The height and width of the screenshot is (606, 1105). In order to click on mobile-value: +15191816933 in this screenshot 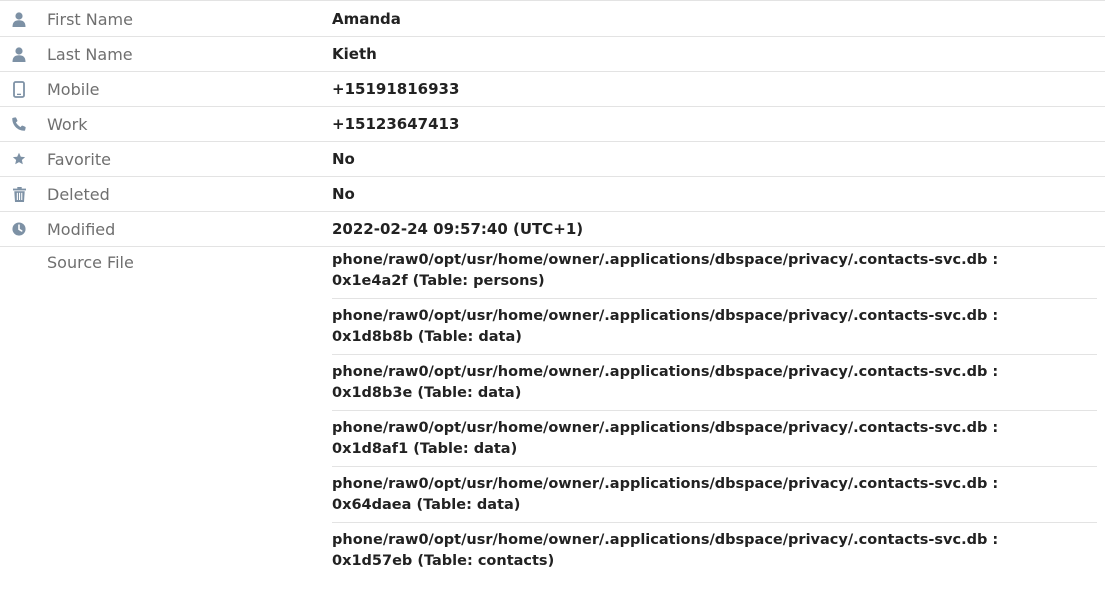, I will do `click(396, 89)`.